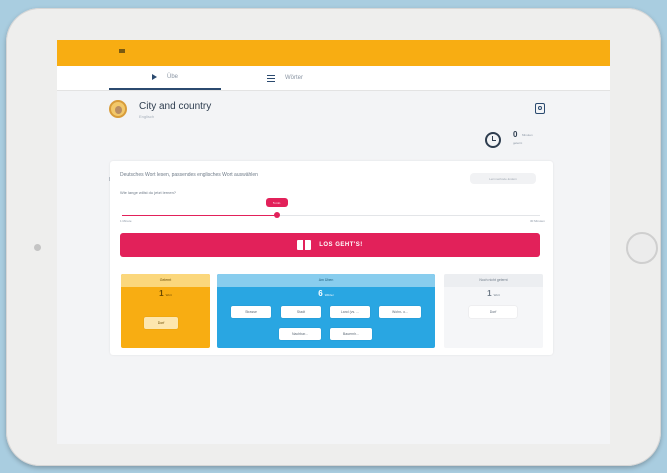 The width and height of the screenshot is (667, 473). Describe the element at coordinates (326, 280) in the screenshot. I see `box-learning-title: Am Üben` at that location.